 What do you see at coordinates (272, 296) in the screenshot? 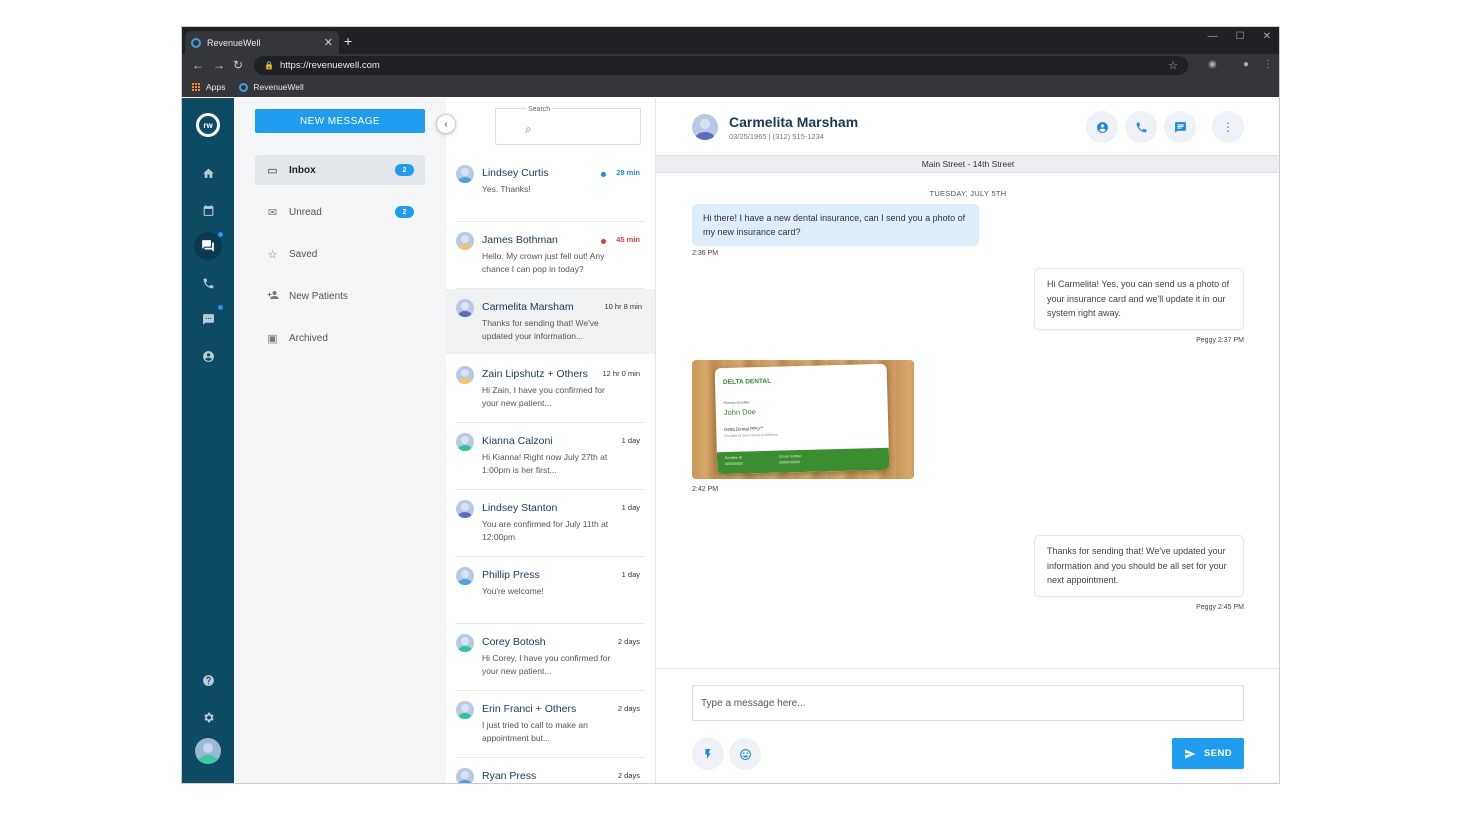
I see `add-person-icon` at bounding box center [272, 296].